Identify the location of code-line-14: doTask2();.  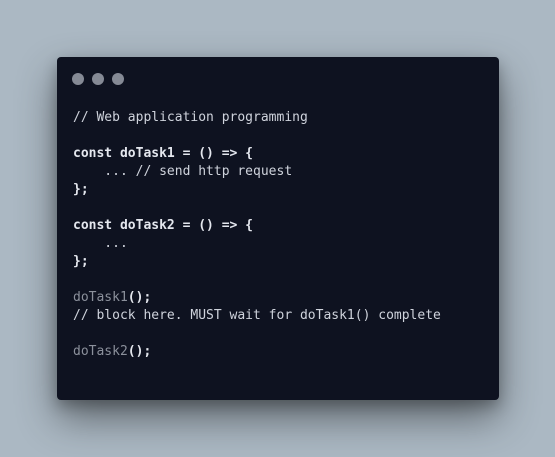
(257, 352).